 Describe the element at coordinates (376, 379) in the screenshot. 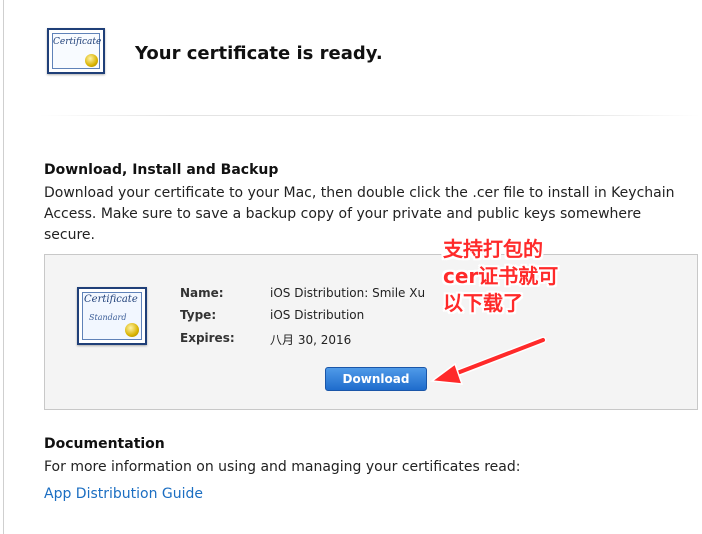

I see `download-button: Download` at that location.